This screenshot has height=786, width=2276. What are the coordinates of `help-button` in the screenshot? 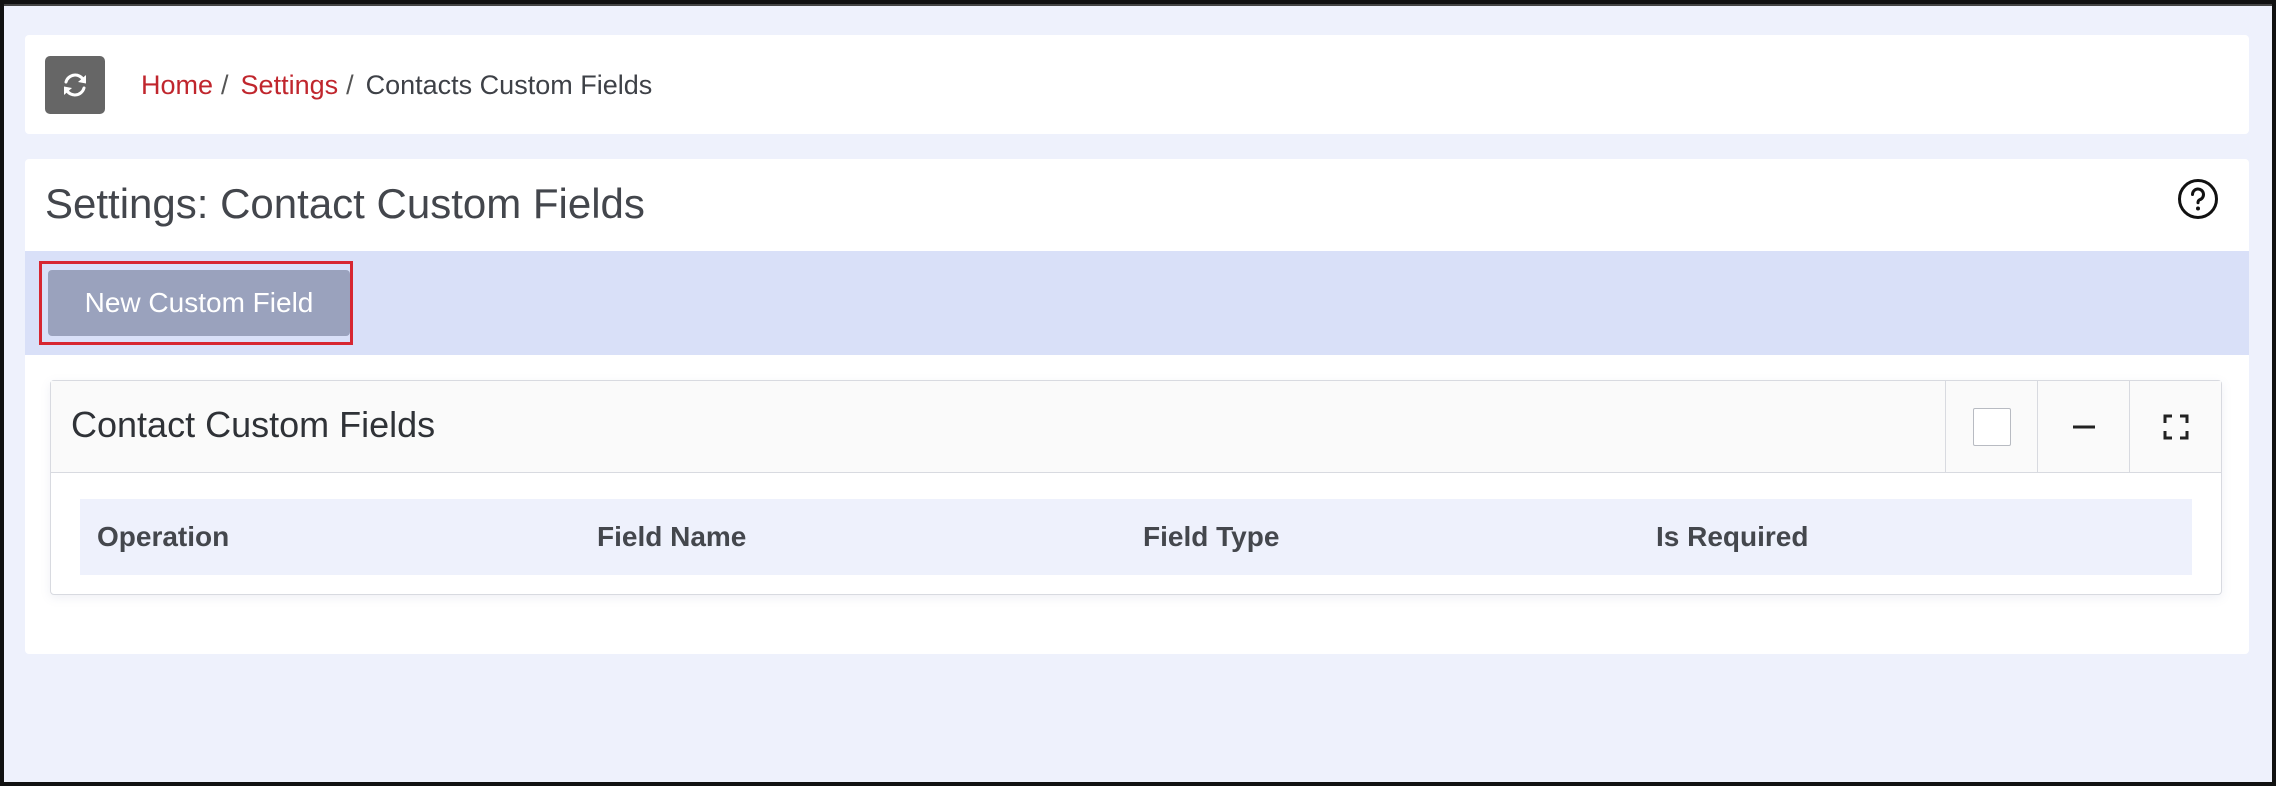 It's located at (2198, 199).